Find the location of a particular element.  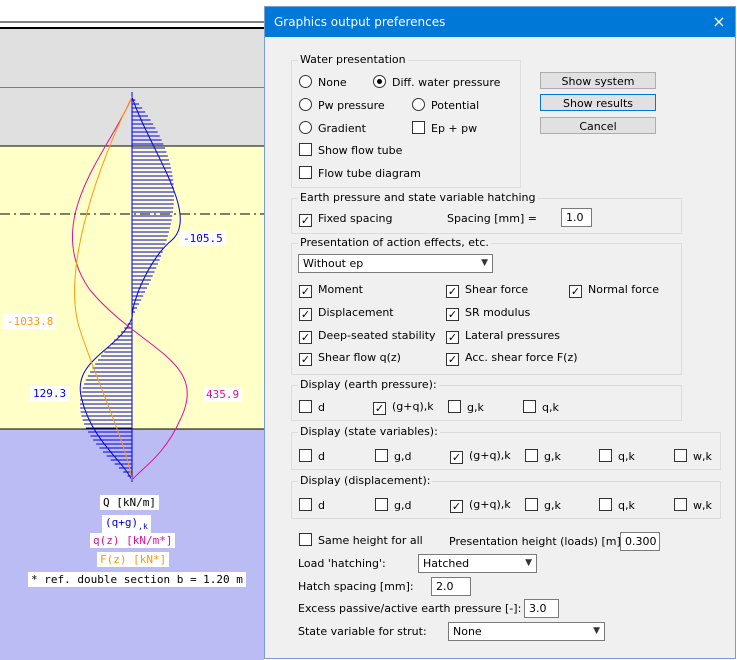

radio-potential-label: Potential is located at coordinates (455, 105).